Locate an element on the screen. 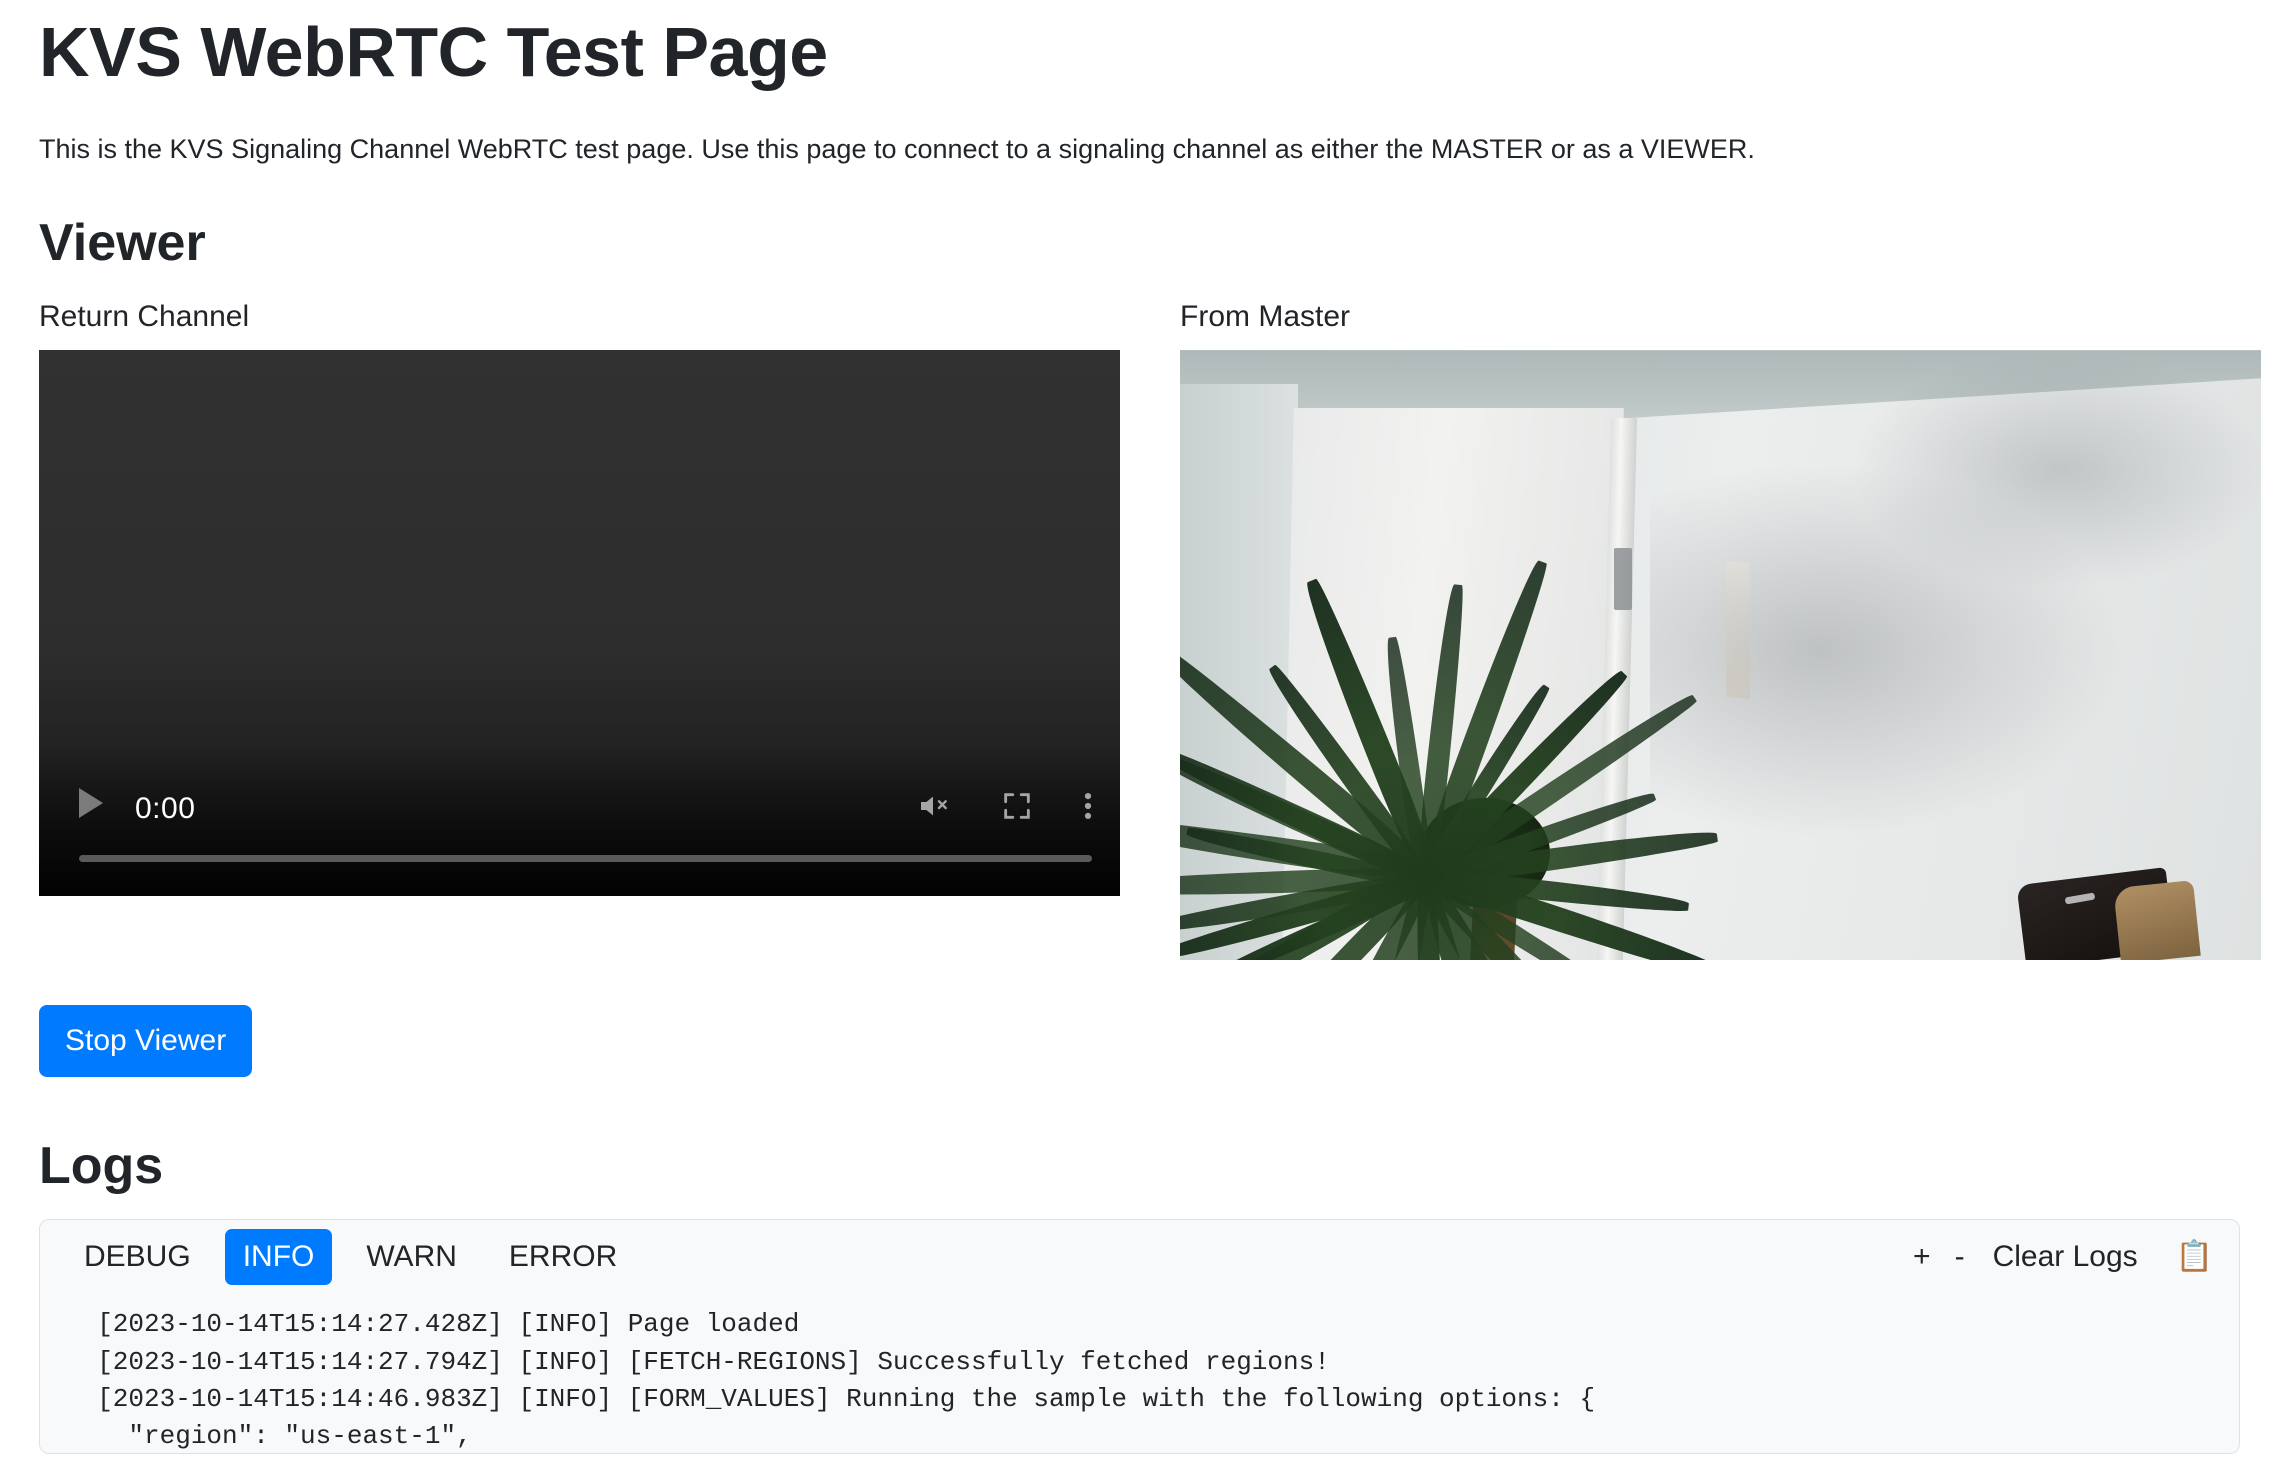  from-master-label: From Master is located at coordinates (1265, 317).